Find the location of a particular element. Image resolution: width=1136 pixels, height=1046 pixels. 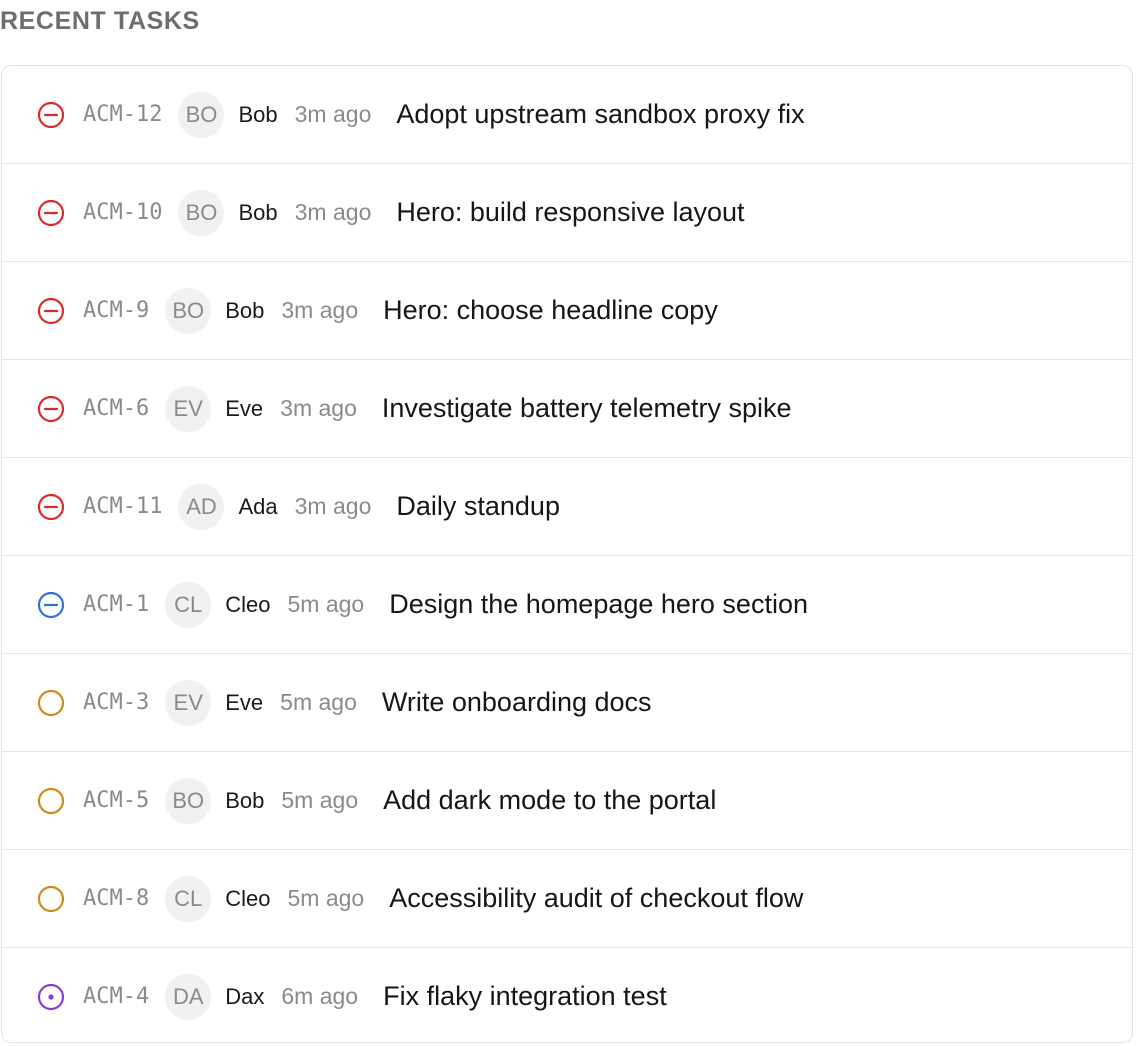

task-title: Write onboarding docs is located at coordinates (517, 702).